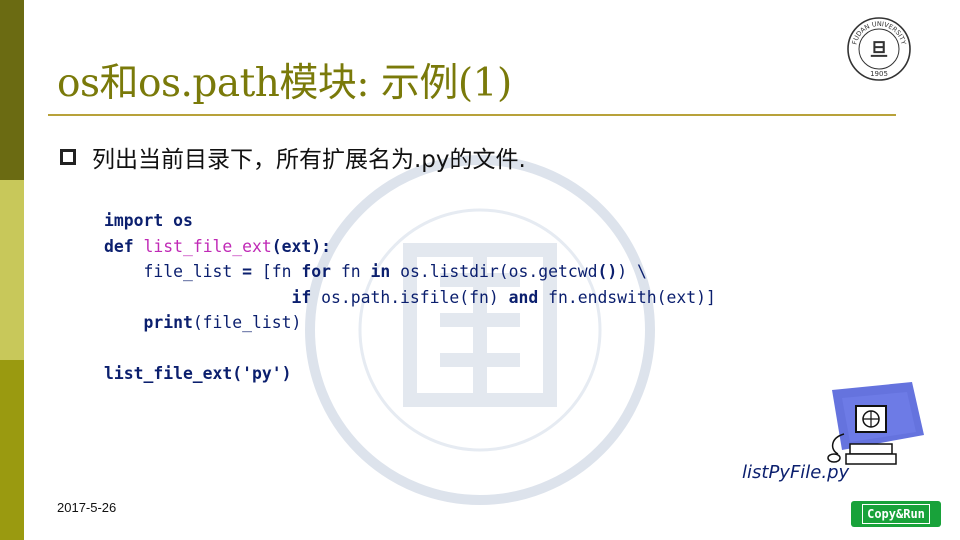  I want to click on sidebar-block-middle, so click(12, 270).